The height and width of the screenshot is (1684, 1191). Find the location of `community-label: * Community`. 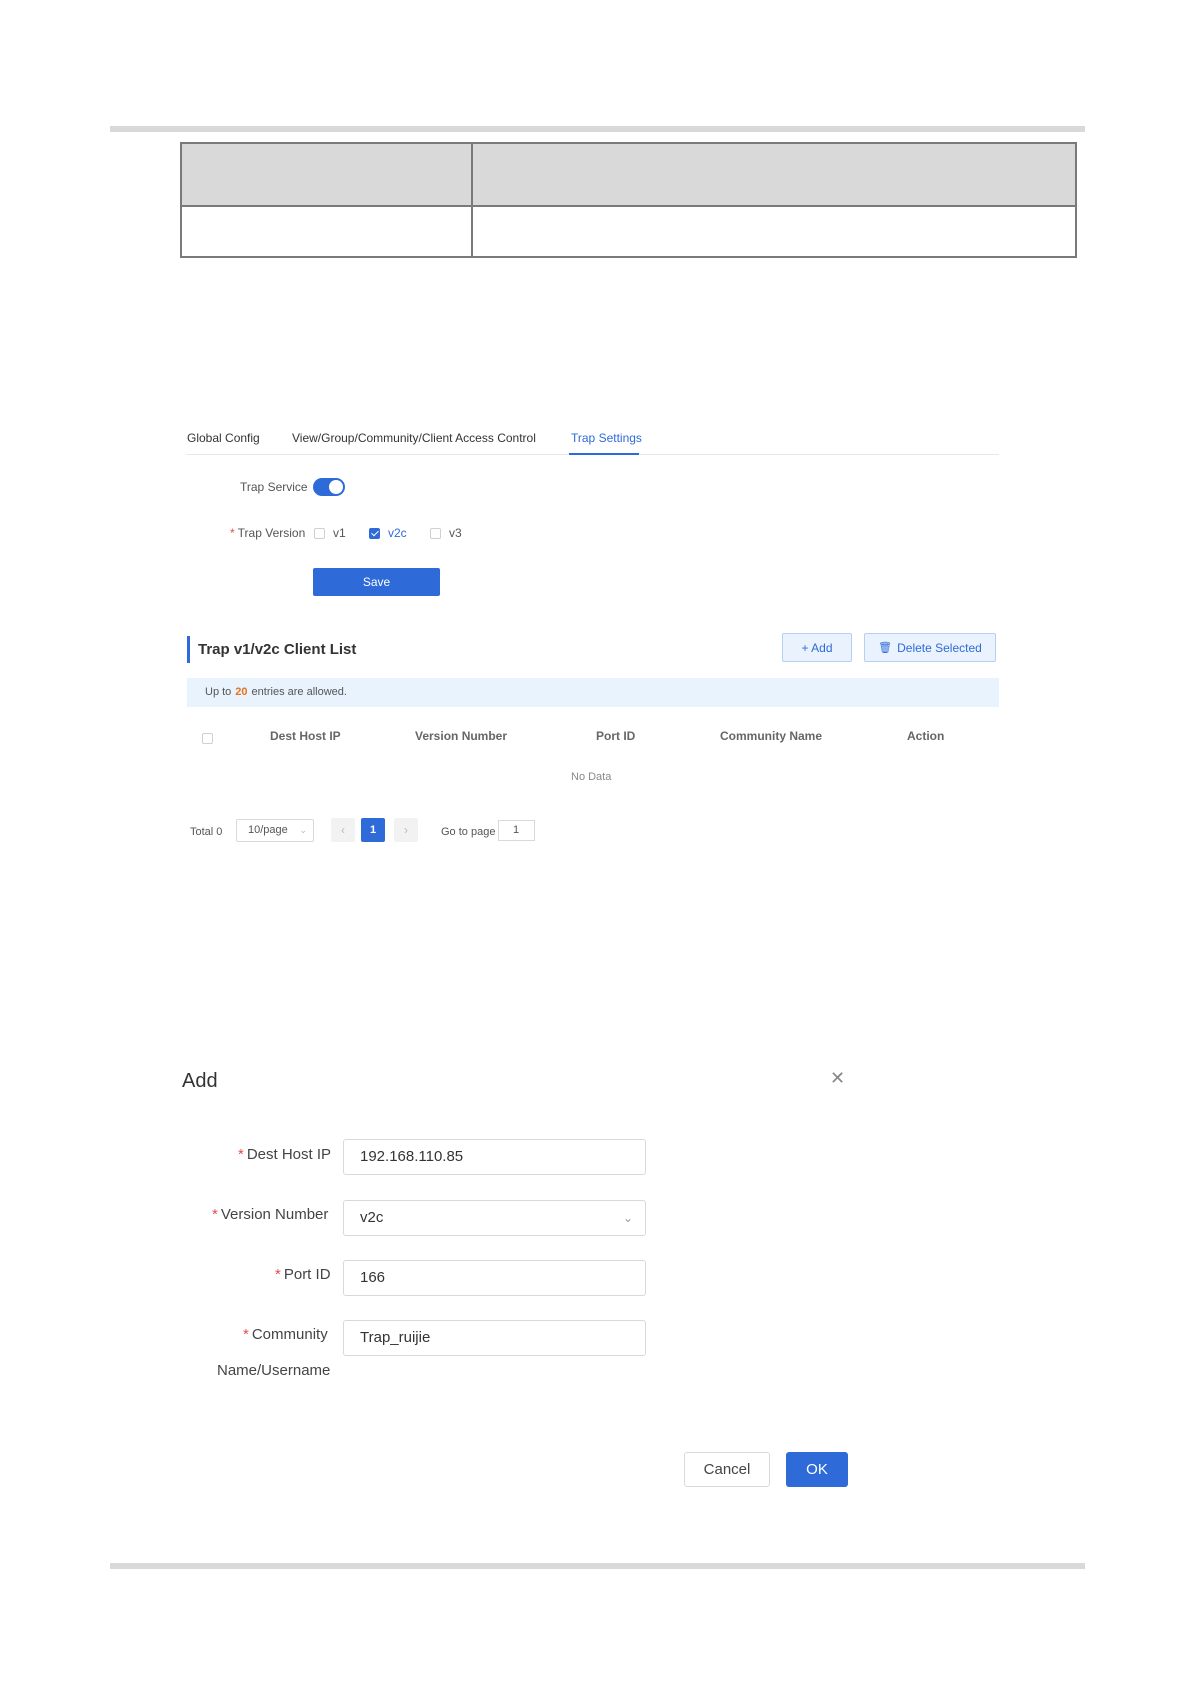

community-label: * Community is located at coordinates (285, 1334).